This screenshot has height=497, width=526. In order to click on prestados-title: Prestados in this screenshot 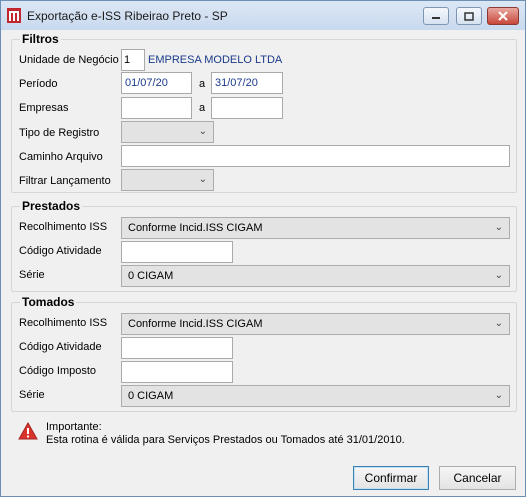, I will do `click(51, 206)`.